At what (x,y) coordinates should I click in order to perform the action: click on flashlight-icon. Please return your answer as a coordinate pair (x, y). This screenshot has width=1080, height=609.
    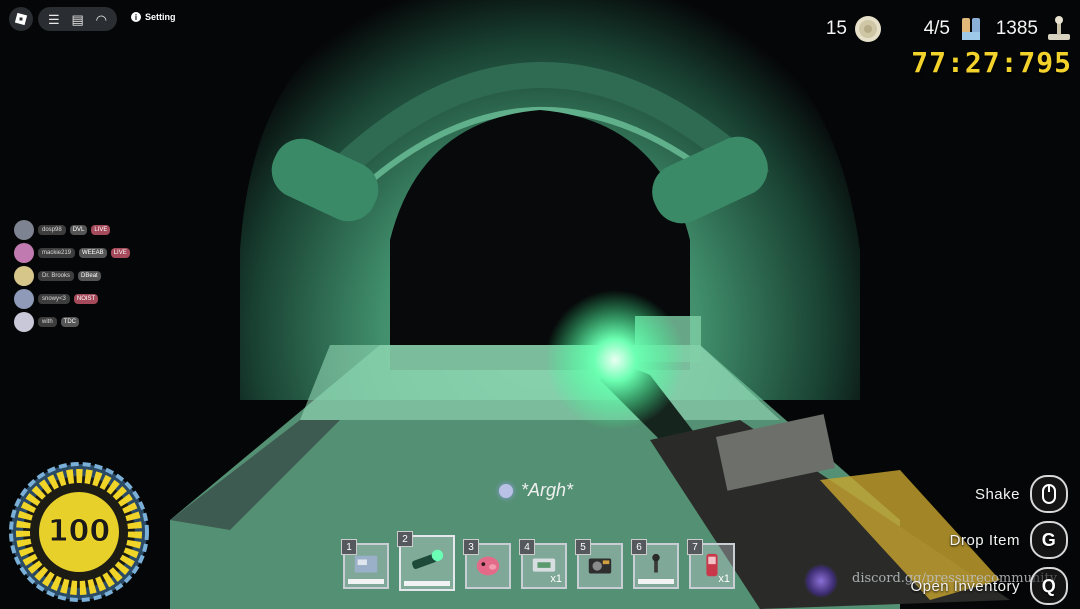
    Looking at the image, I should click on (428, 559).